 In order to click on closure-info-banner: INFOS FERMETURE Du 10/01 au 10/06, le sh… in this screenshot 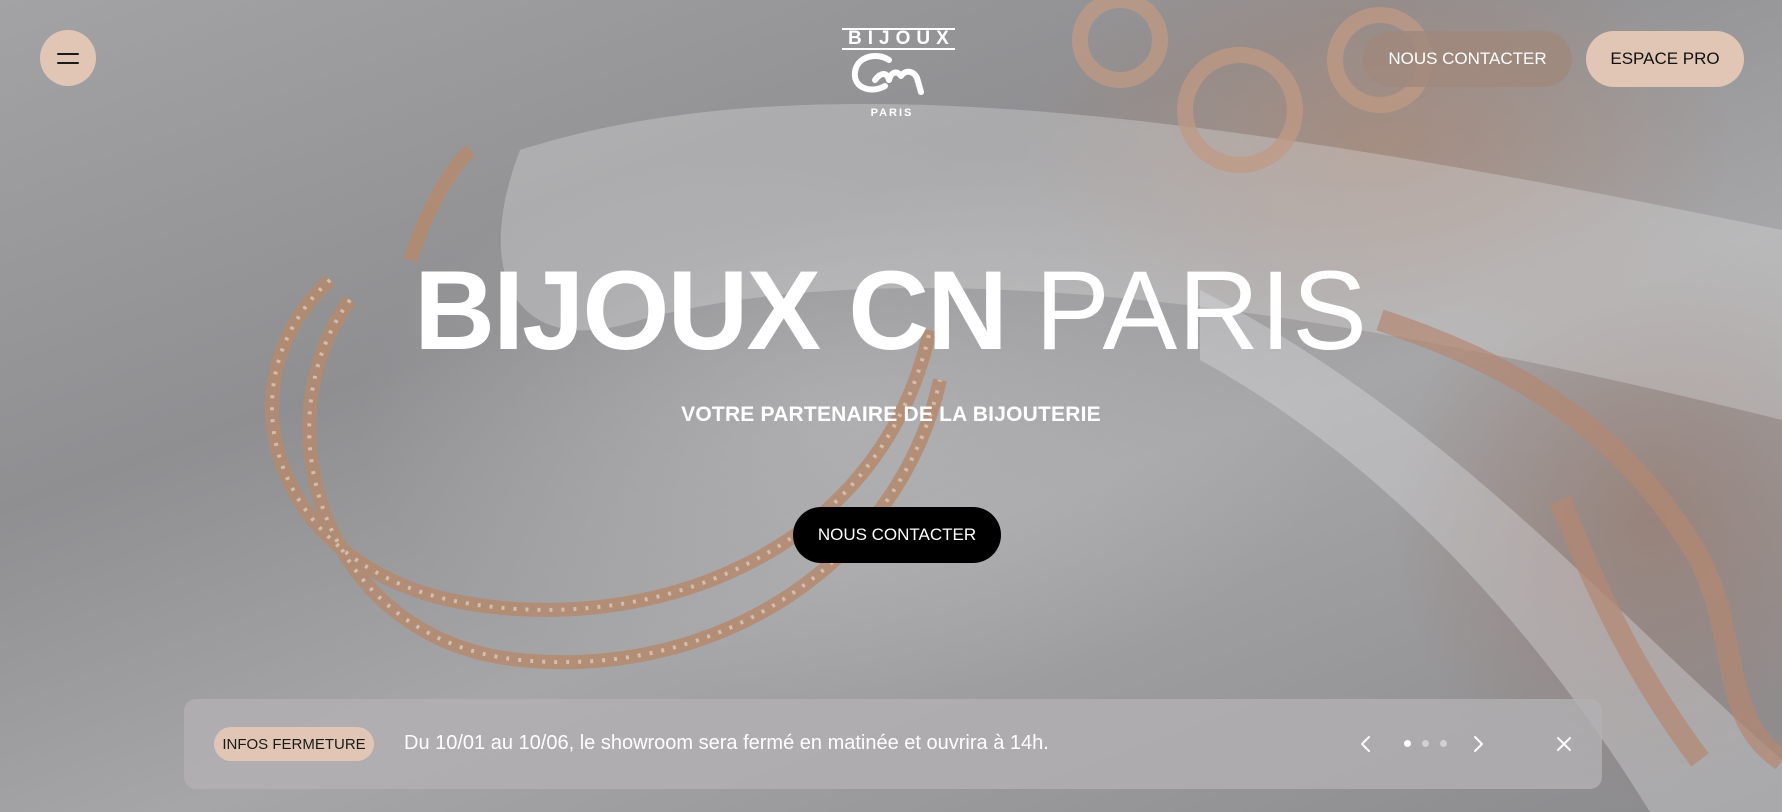, I will do `click(893, 744)`.